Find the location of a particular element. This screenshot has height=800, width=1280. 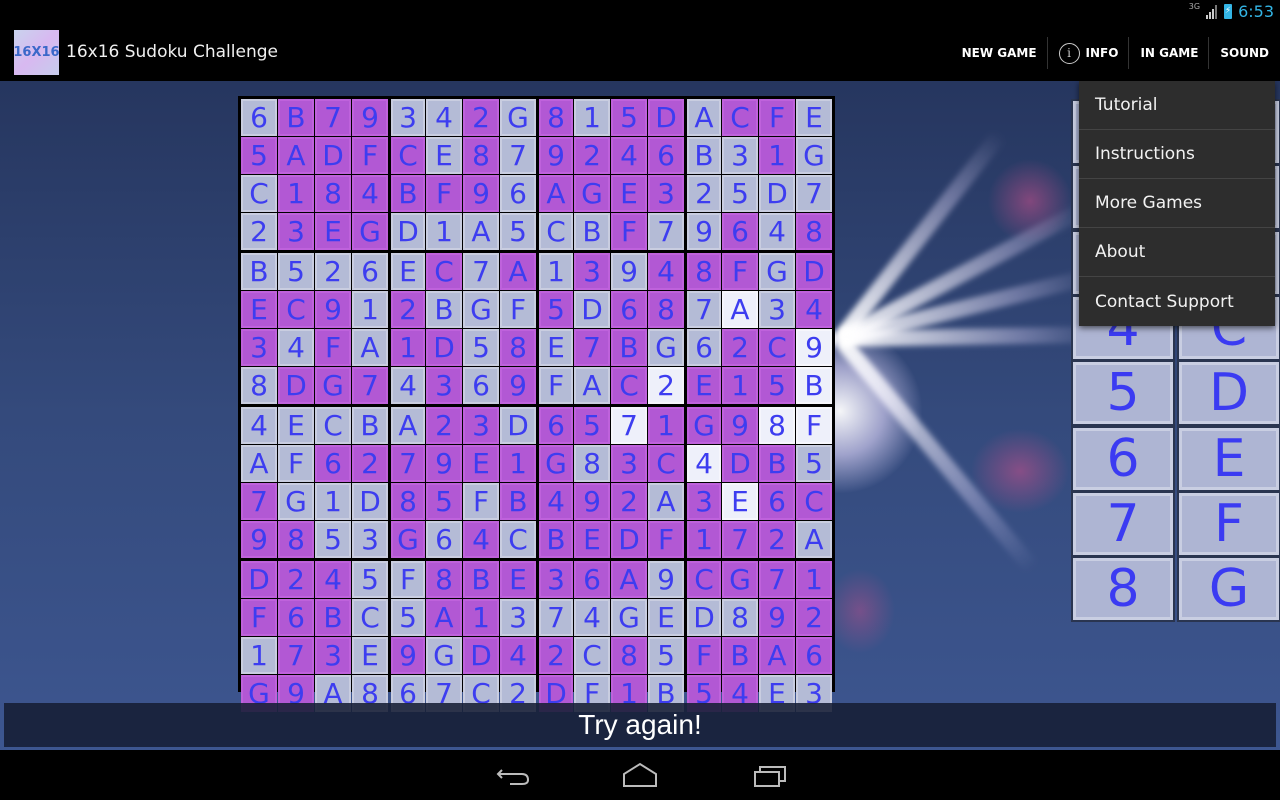

info-button: i INFO is located at coordinates (1089, 53).